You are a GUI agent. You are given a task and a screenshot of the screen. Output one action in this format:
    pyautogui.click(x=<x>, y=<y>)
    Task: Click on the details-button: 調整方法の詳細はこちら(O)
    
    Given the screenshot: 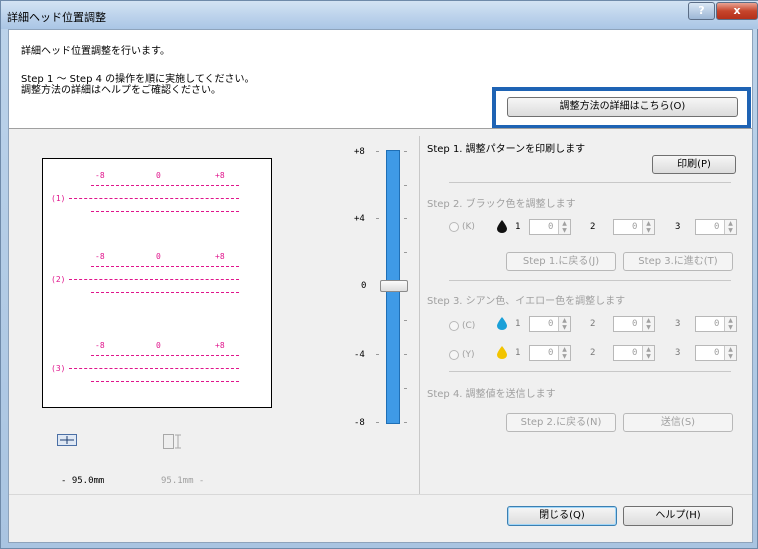 What is the action you would take?
    pyautogui.click(x=622, y=107)
    